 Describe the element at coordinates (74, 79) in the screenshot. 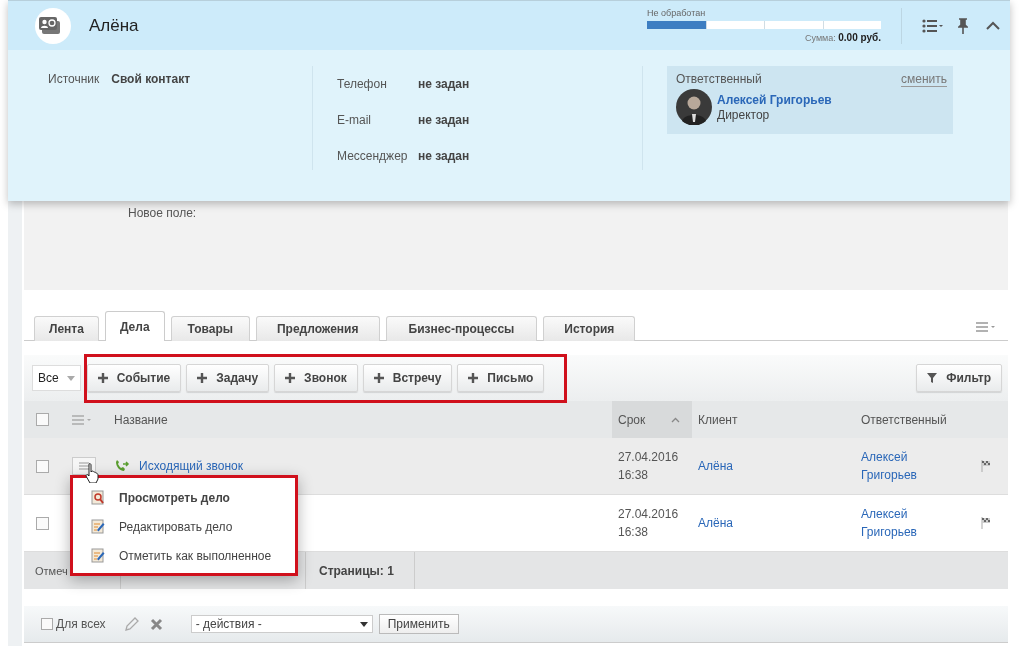

I see `field-label: Источник` at that location.